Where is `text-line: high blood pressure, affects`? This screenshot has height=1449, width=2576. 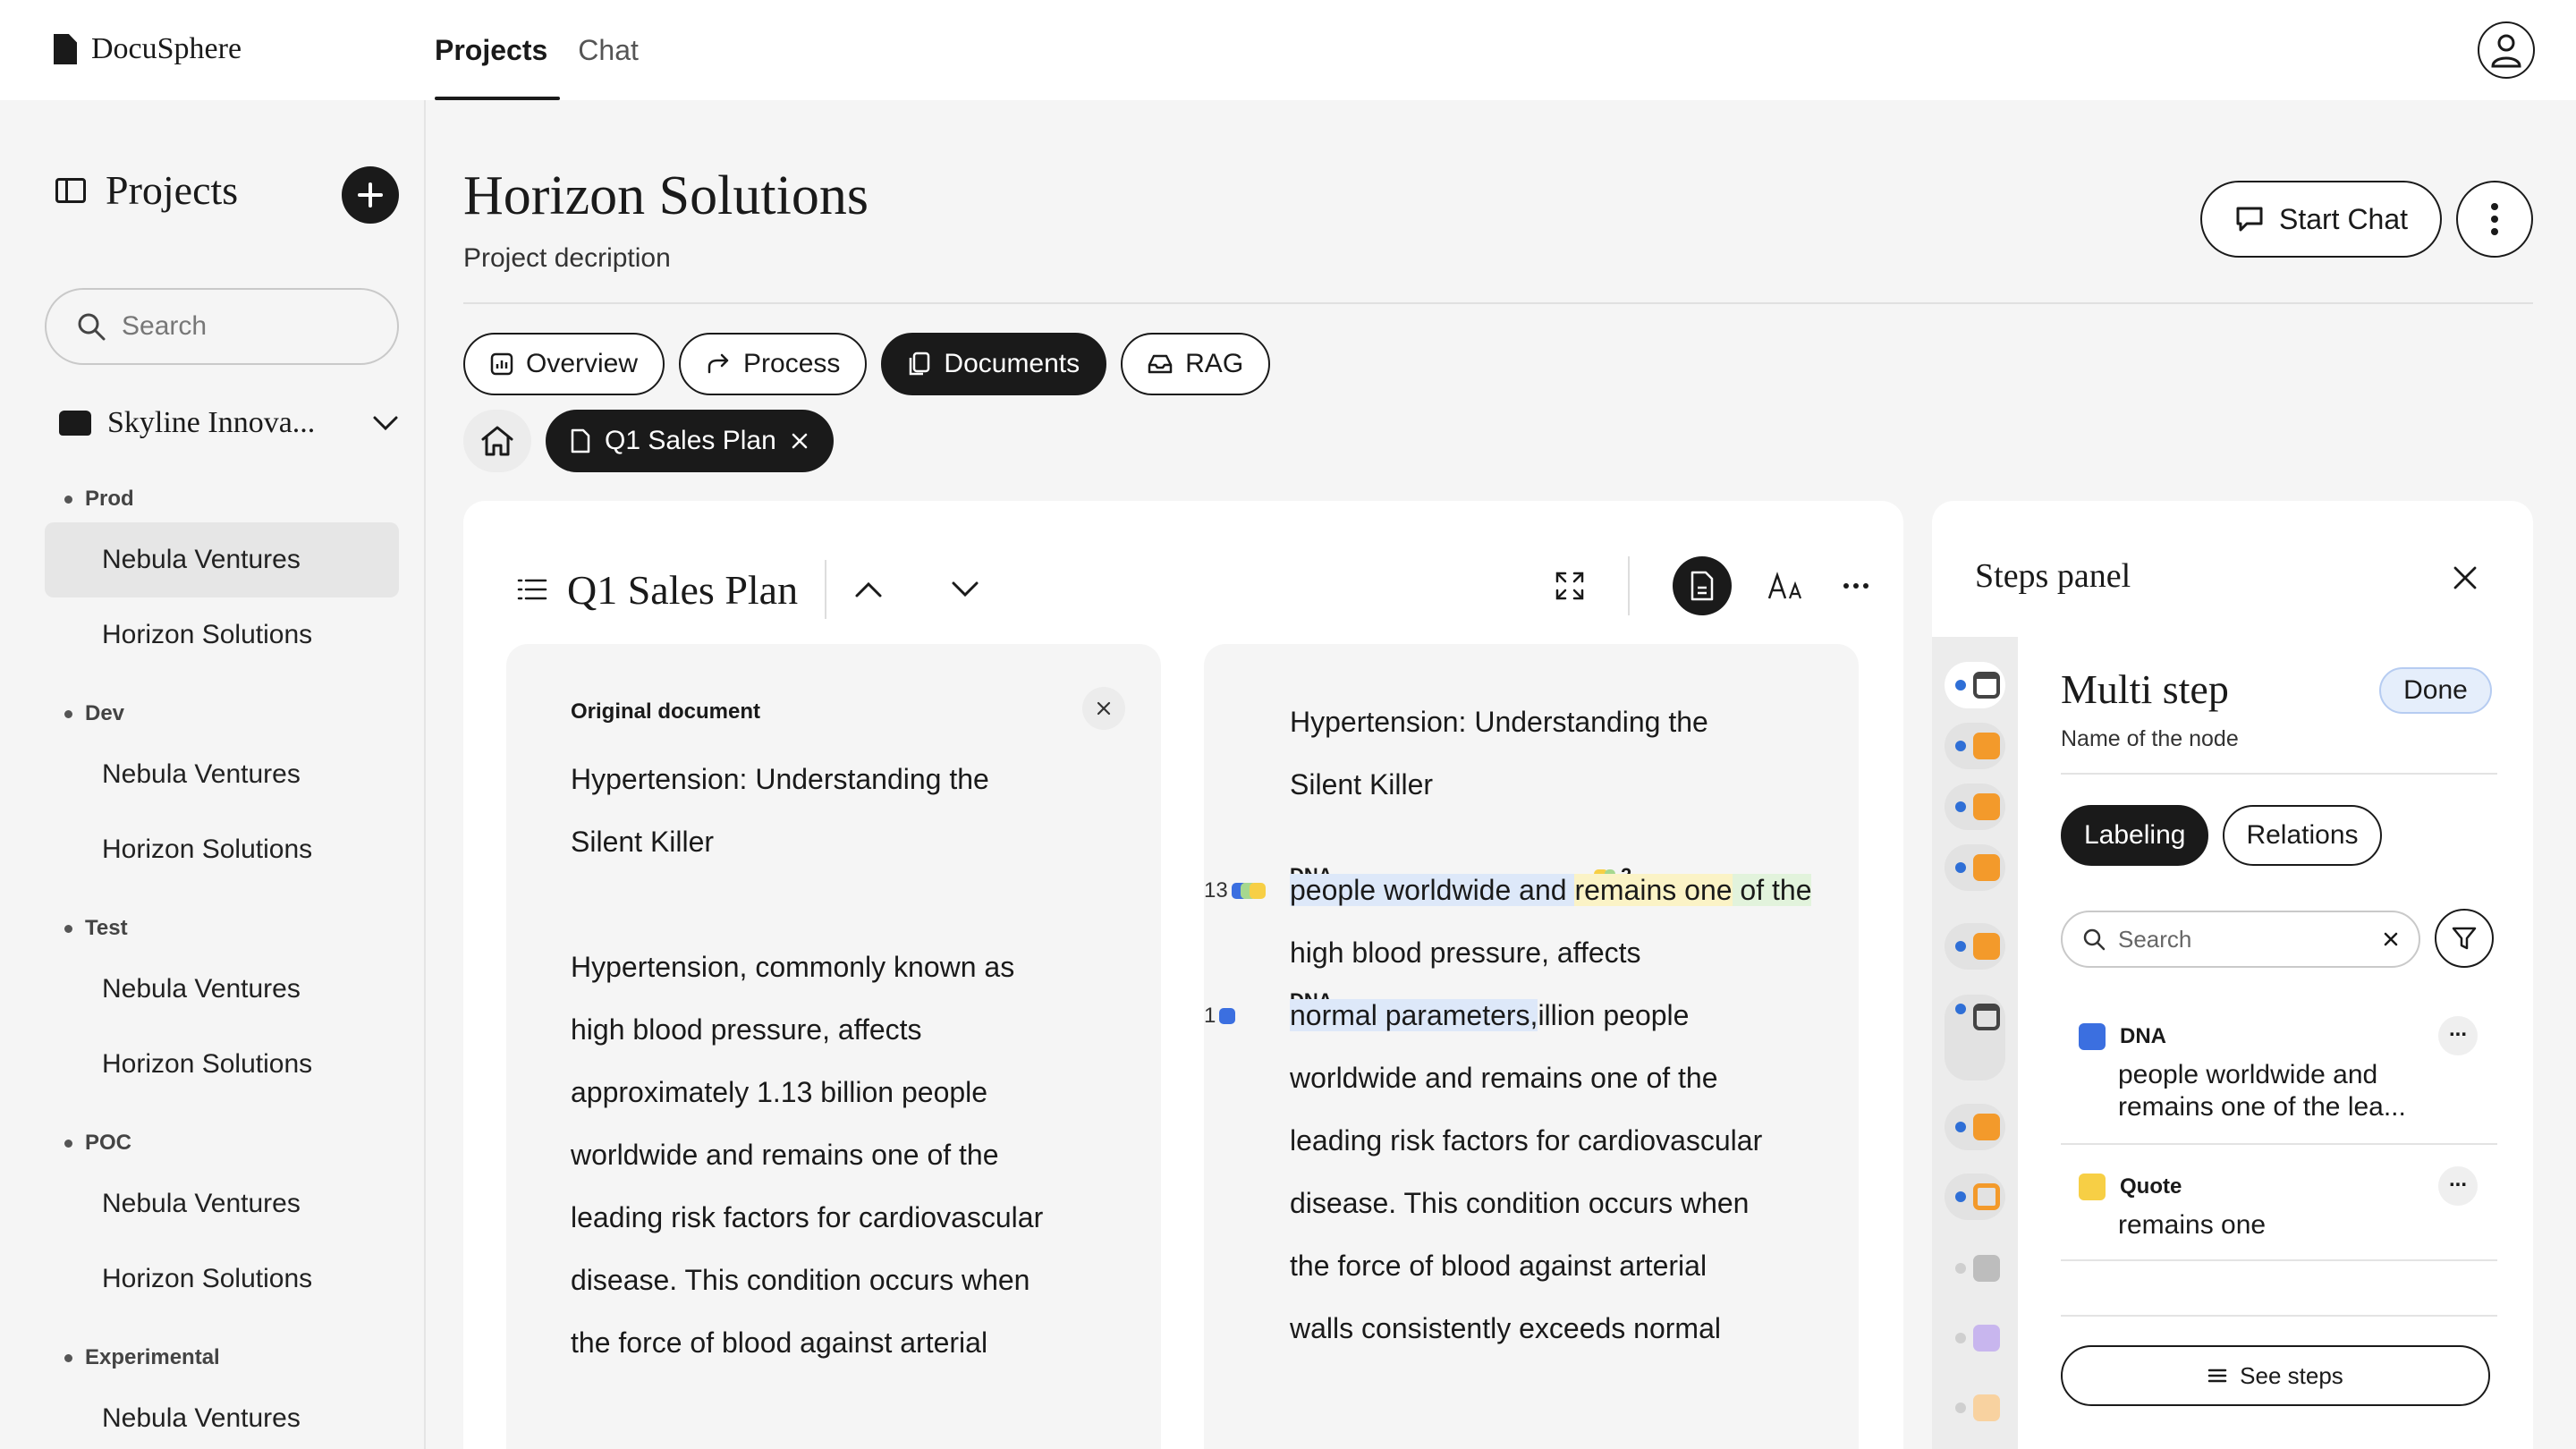 text-line: high blood pressure, affects is located at coordinates (1465, 952).